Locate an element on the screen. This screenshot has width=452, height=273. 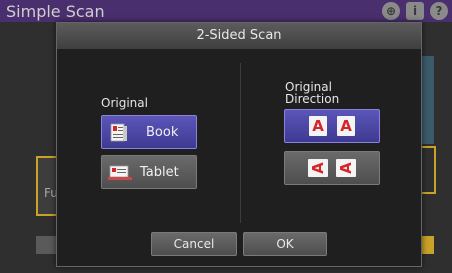
app-header: Simple Scan ⊕ i ? is located at coordinates (226, 11).